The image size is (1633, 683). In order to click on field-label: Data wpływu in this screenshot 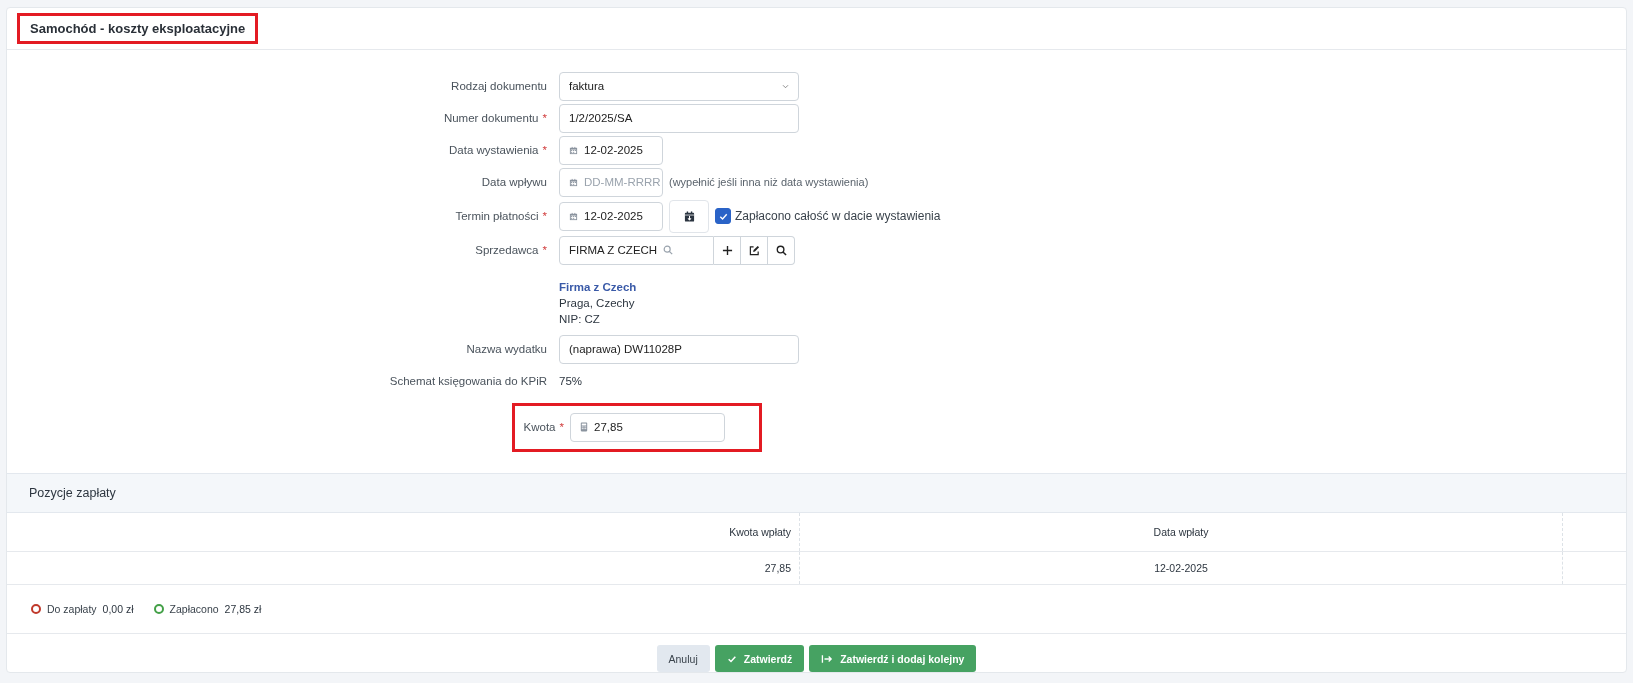, I will do `click(514, 182)`.